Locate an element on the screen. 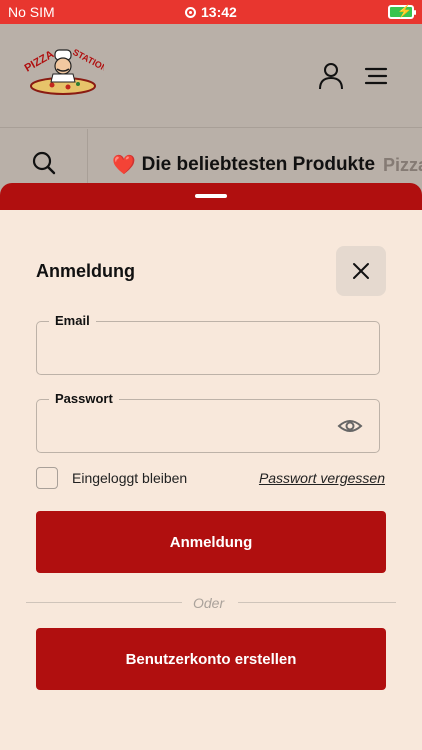 The height and width of the screenshot is (750, 422). category-tab-label: Die beliebtesten Produkte is located at coordinates (258, 164).